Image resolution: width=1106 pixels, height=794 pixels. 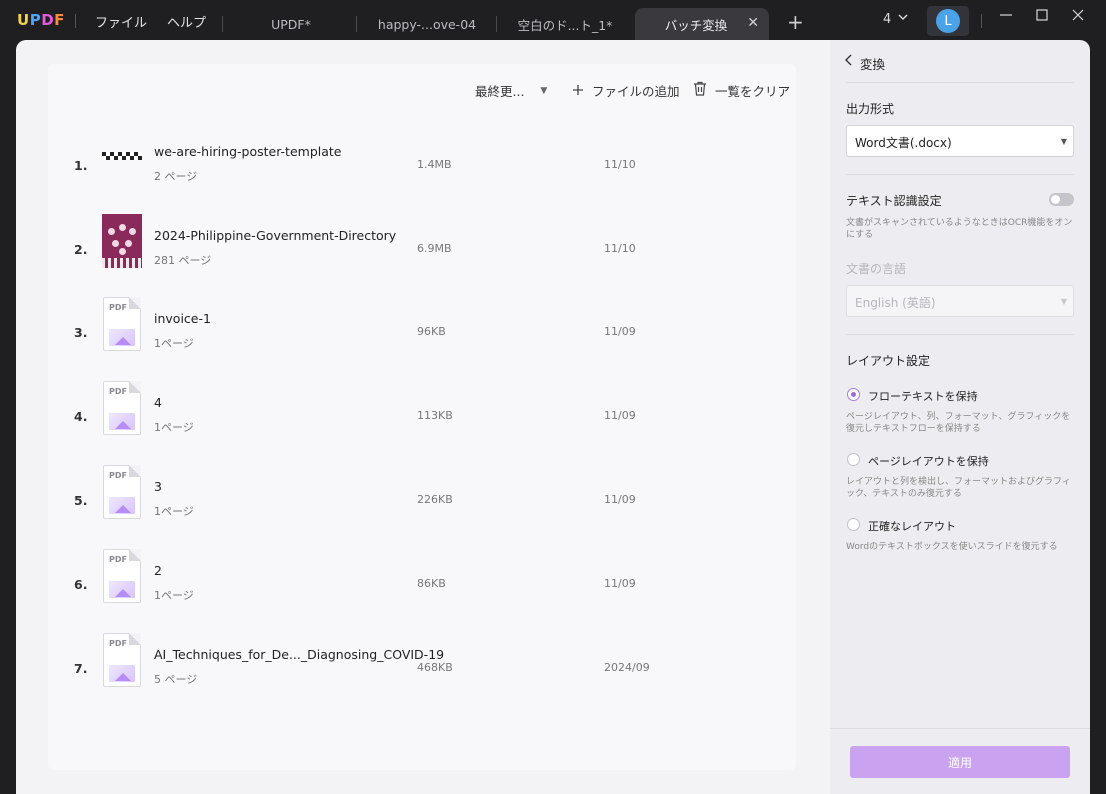 I want to click on radio-exact-layout, so click(x=853, y=524).